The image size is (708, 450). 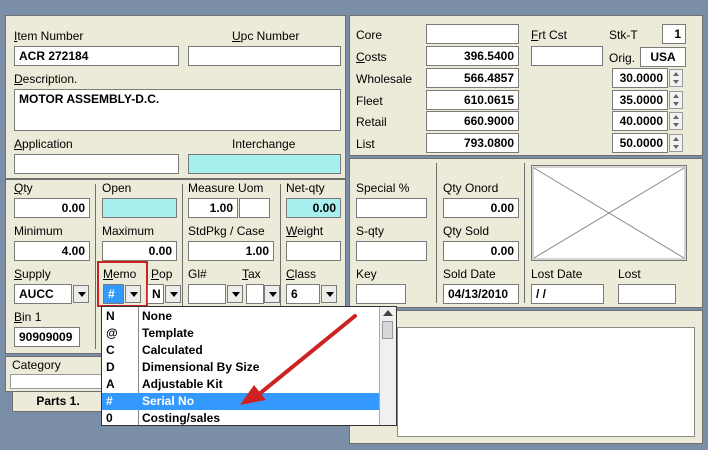 I want to click on net-qty-label: Net-qty, so click(x=305, y=188).